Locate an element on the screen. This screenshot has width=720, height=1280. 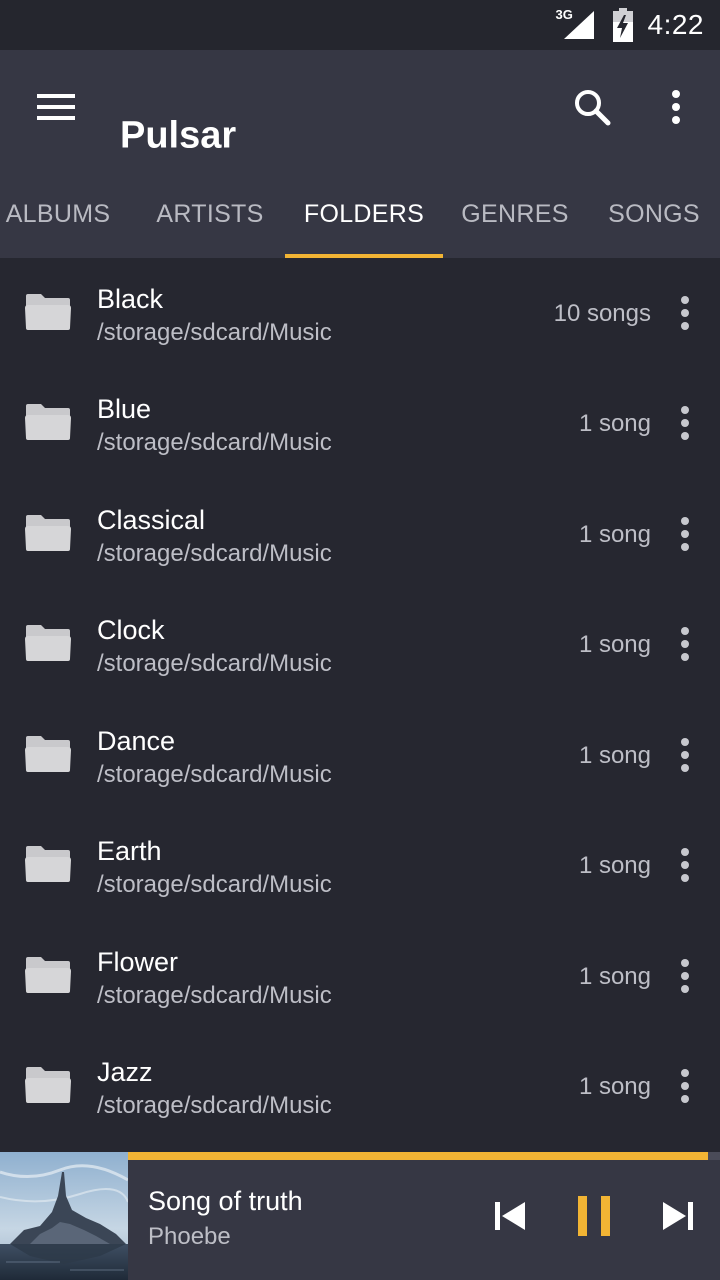
menu-button is located at coordinates (56, 107).